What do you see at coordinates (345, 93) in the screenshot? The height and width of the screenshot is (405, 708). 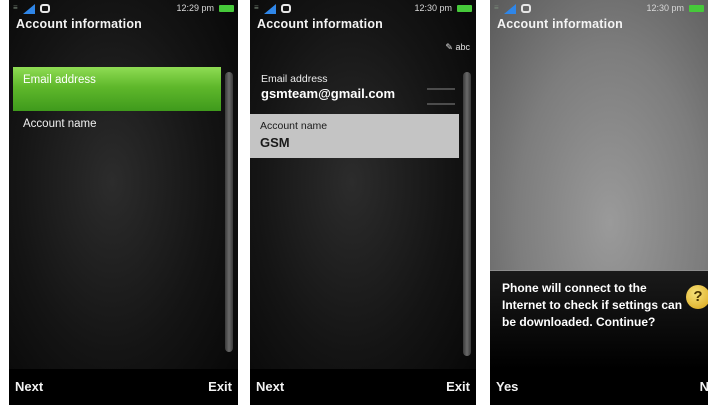 I see `email-field: gsmteam@gmail.com` at bounding box center [345, 93].